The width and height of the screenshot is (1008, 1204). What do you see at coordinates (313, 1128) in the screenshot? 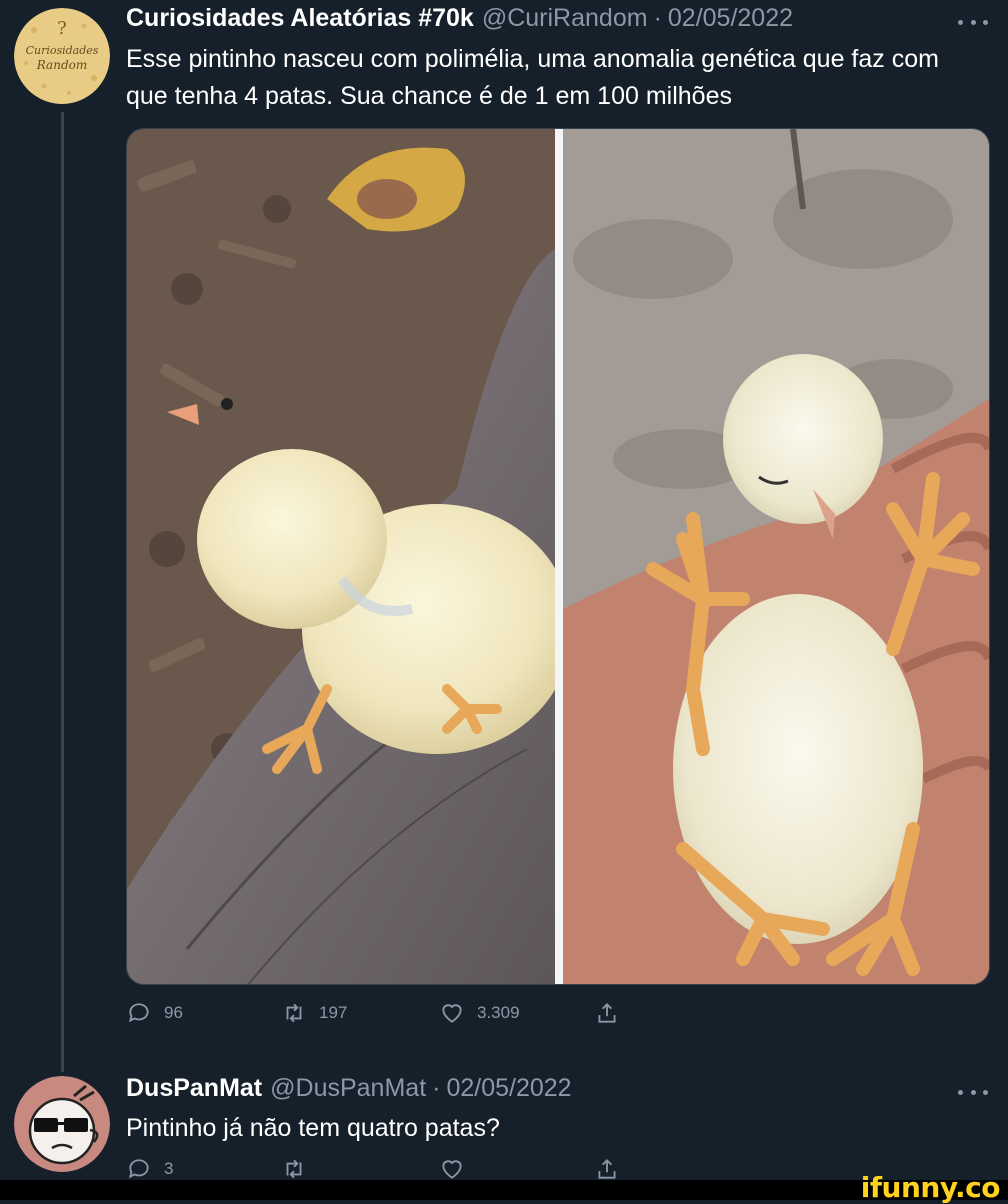
I see `tweet-text: Pintinho já não tem quatro patas?` at bounding box center [313, 1128].